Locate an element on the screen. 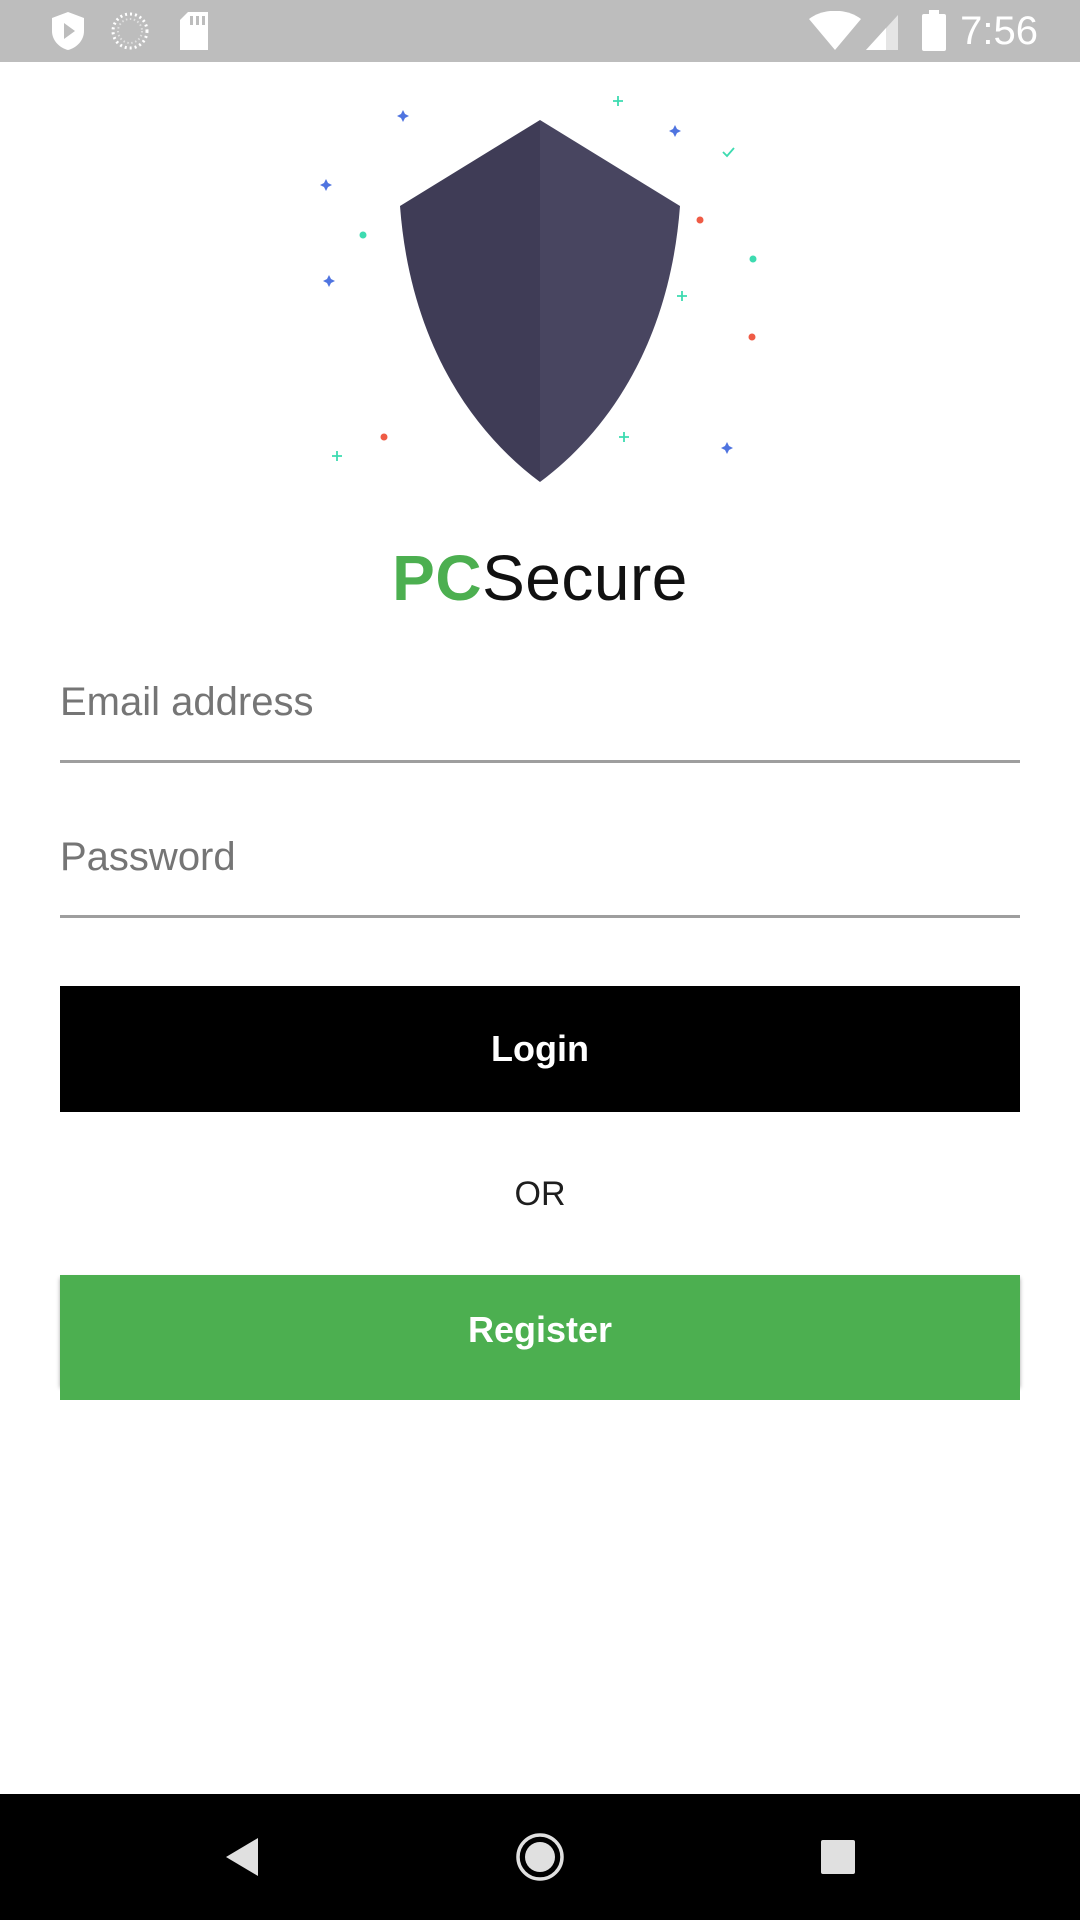 Image resolution: width=1080 pixels, height=1920 pixels. shield-right-half is located at coordinates (610, 301).